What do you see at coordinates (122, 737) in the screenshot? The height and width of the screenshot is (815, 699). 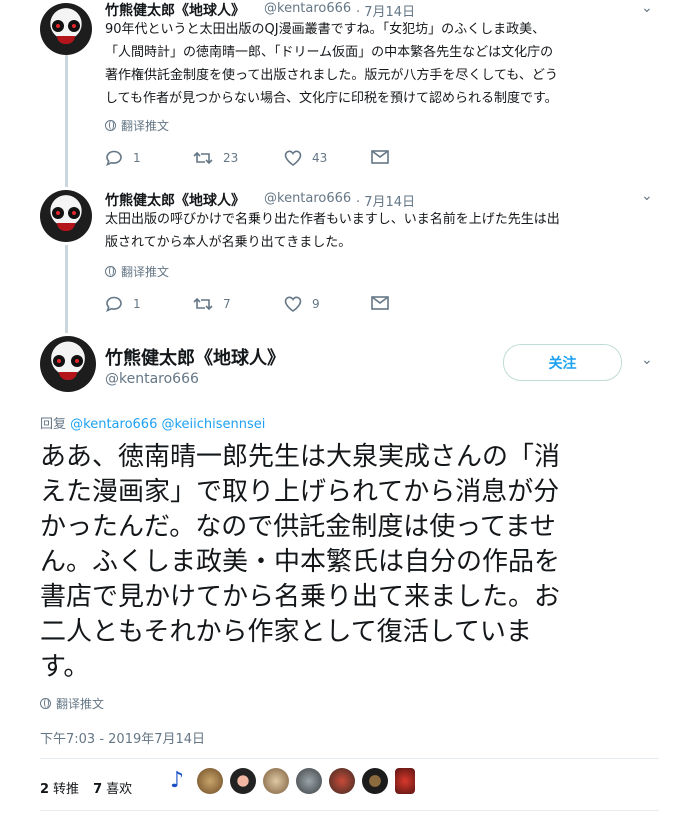 I see `tweet-timestamp: 下午7:03 - 2019年7月14日` at bounding box center [122, 737].